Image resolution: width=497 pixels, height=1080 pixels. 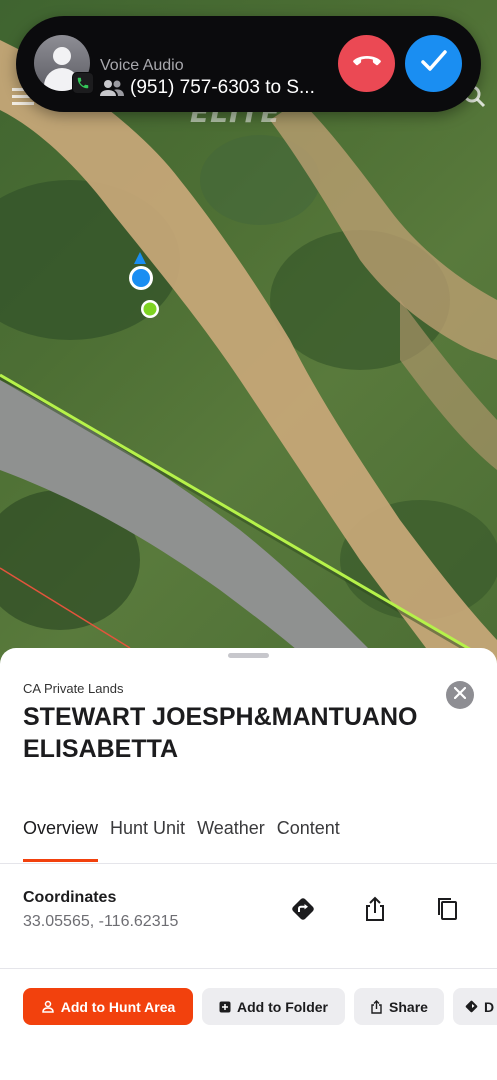 I want to click on parcel-action-row: Add to Hunt Area Add to Folder Share D, so click(x=260, y=1006).